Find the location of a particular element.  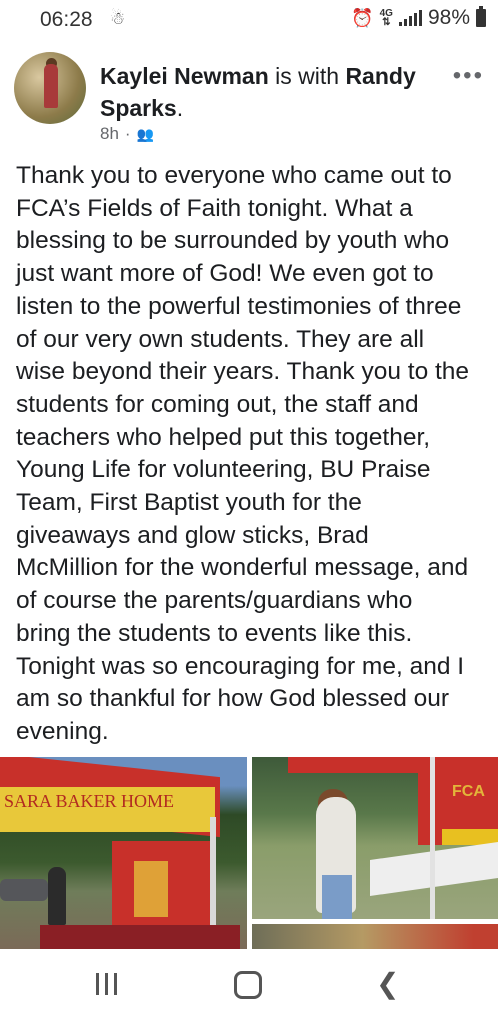

avatar is located at coordinates (50, 88).